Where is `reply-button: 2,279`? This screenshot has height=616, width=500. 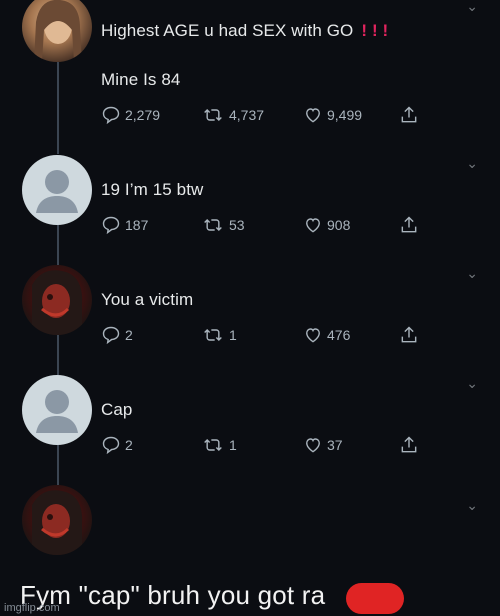 reply-button: 2,279 is located at coordinates (130, 115).